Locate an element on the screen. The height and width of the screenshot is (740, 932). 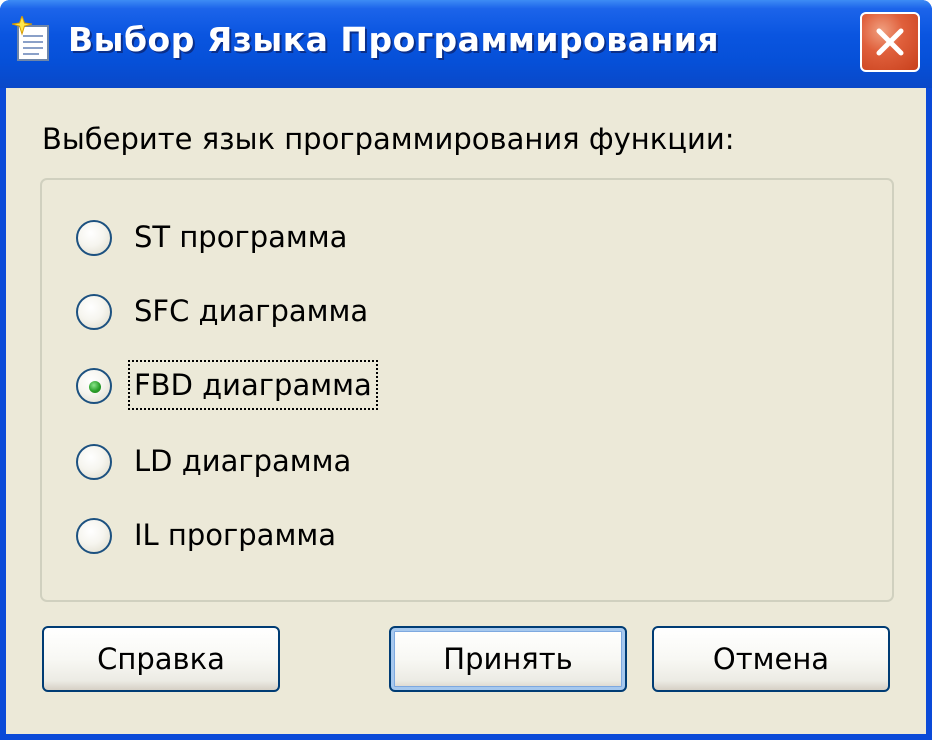
title-bar: Выбор Языка Программирования is located at coordinates (466, 44).